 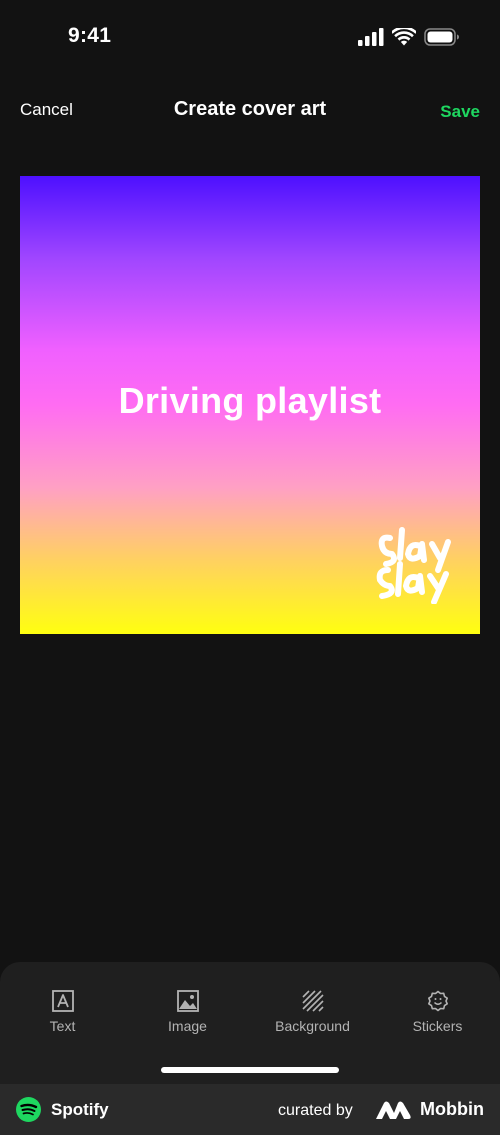 I want to click on footer-bar: Spotify curated by Mobbin, so click(x=250, y=1109).